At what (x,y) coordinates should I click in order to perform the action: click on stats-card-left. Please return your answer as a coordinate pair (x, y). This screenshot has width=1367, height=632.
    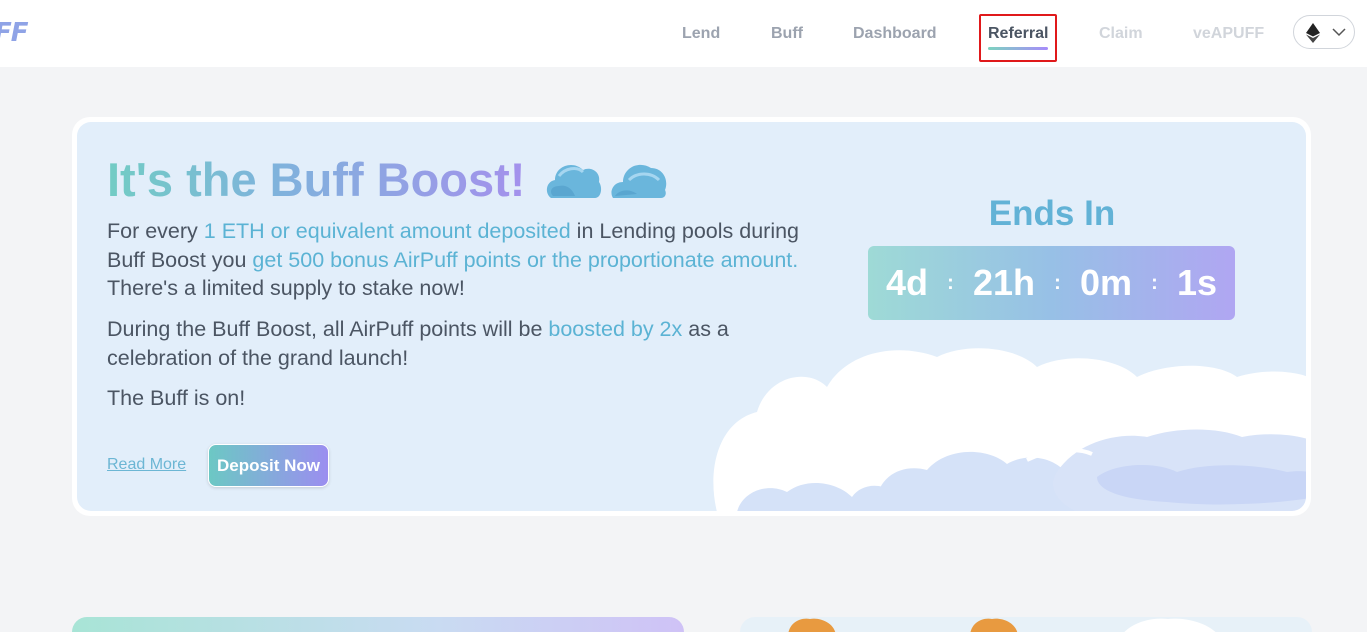
    Looking at the image, I should click on (378, 624).